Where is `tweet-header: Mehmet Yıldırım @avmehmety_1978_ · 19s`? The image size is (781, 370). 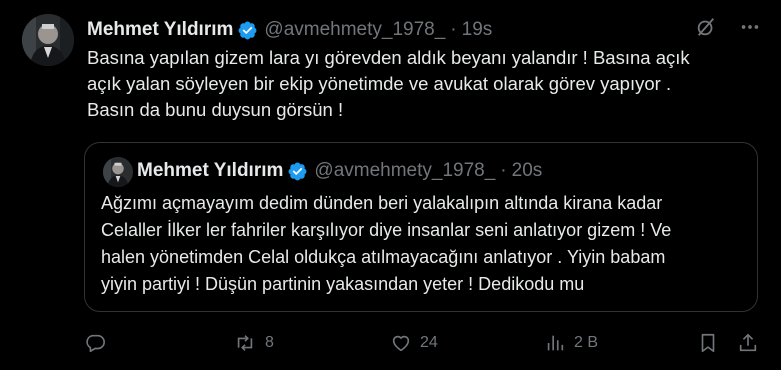
tweet-header: Mehmet Yıldırım @avmehmety_1978_ · 19s is located at coordinates (429, 30).